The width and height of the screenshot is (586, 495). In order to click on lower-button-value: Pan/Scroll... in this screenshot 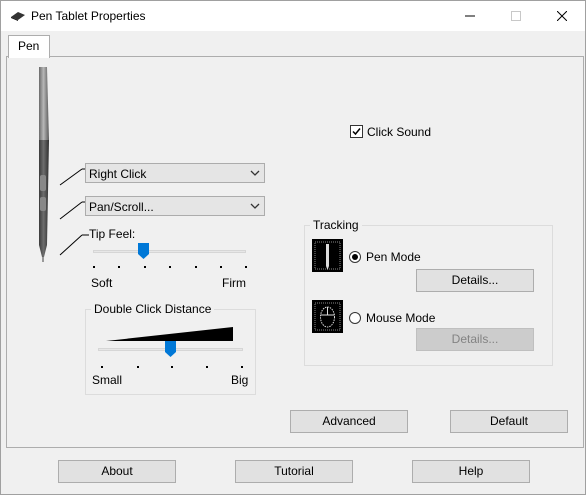, I will do `click(121, 207)`.